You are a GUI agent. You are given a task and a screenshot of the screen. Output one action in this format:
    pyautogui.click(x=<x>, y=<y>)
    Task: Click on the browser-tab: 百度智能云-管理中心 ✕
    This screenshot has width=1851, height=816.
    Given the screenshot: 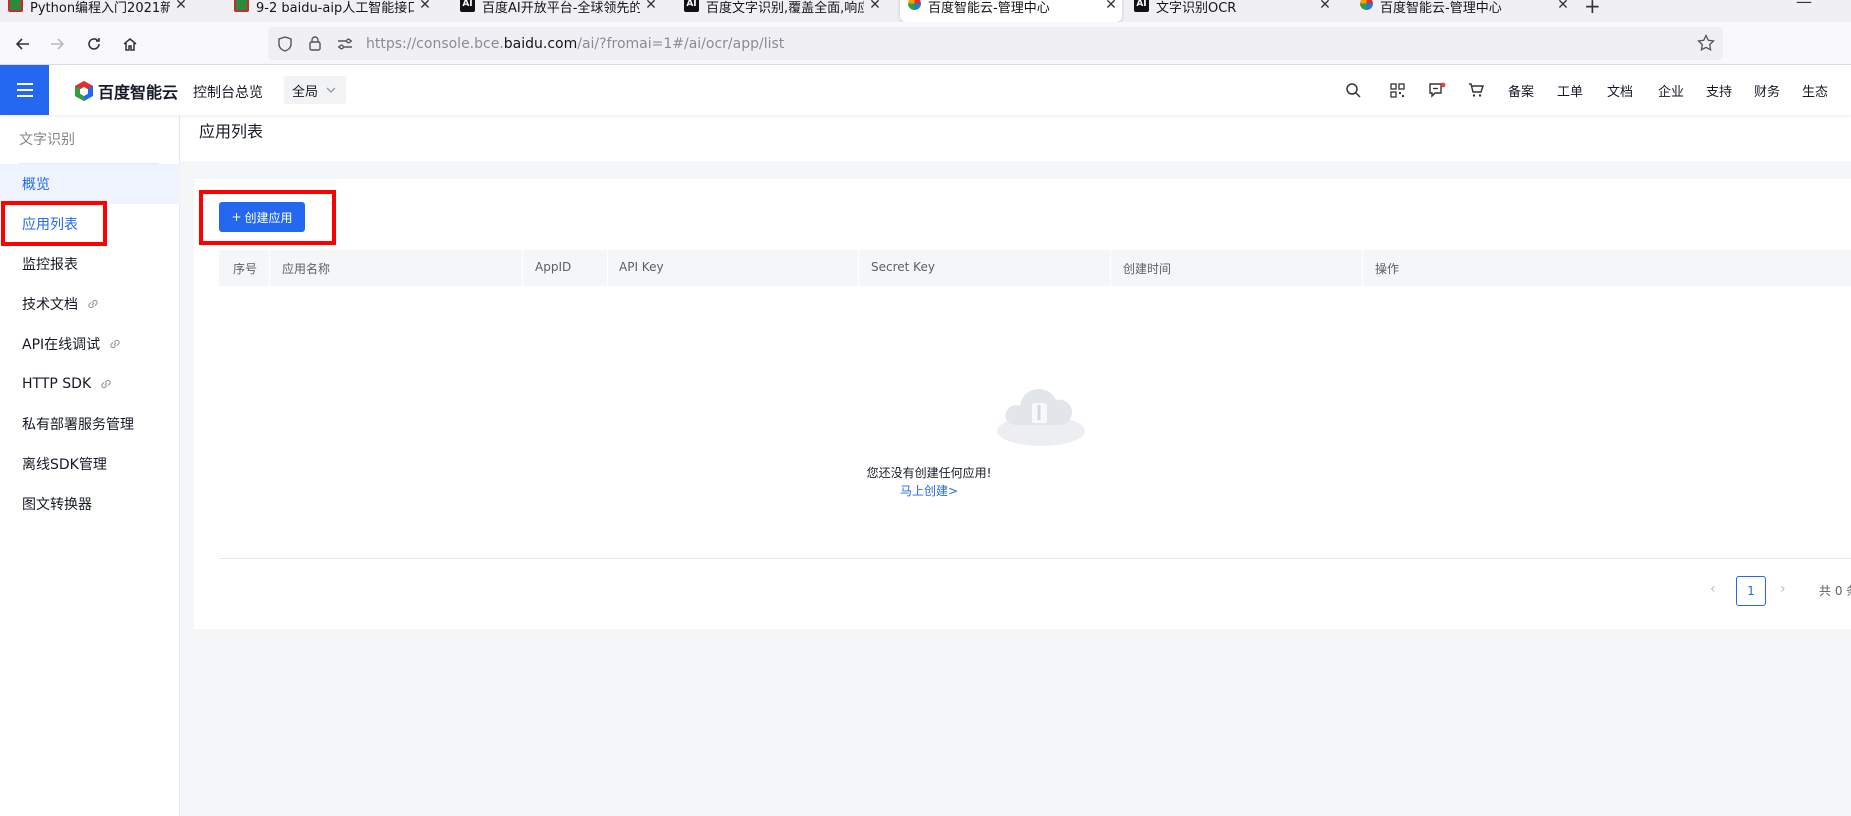 What is the action you would take?
    pyautogui.click(x=1463, y=11)
    